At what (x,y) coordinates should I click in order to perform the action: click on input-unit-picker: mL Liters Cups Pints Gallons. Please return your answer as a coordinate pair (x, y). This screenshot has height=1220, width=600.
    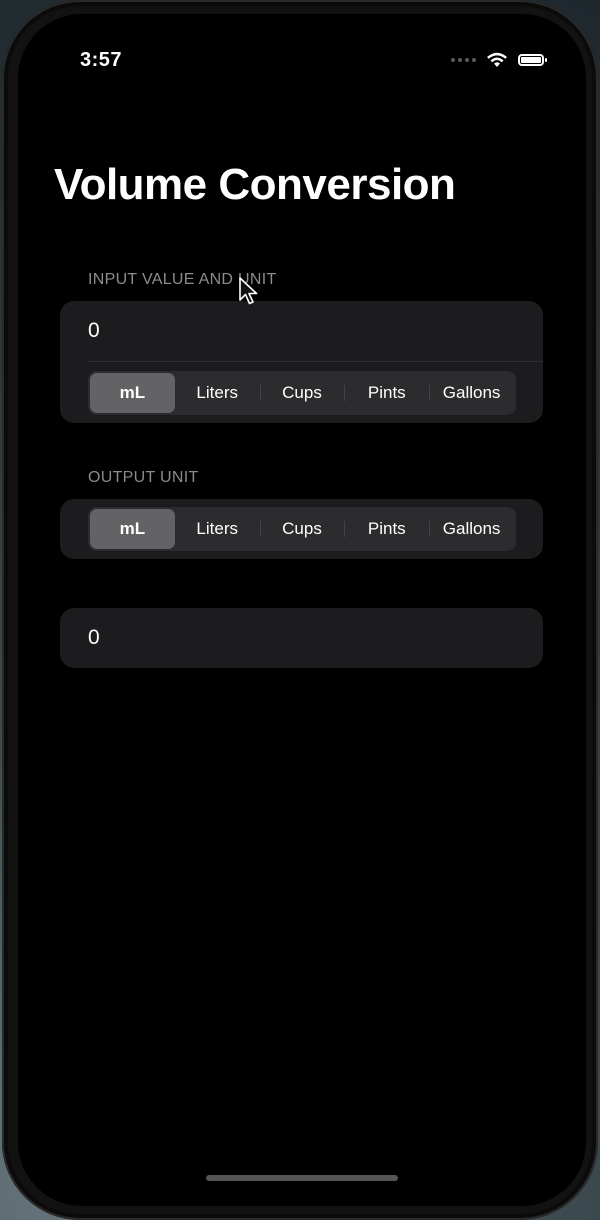
    Looking at the image, I should click on (302, 393).